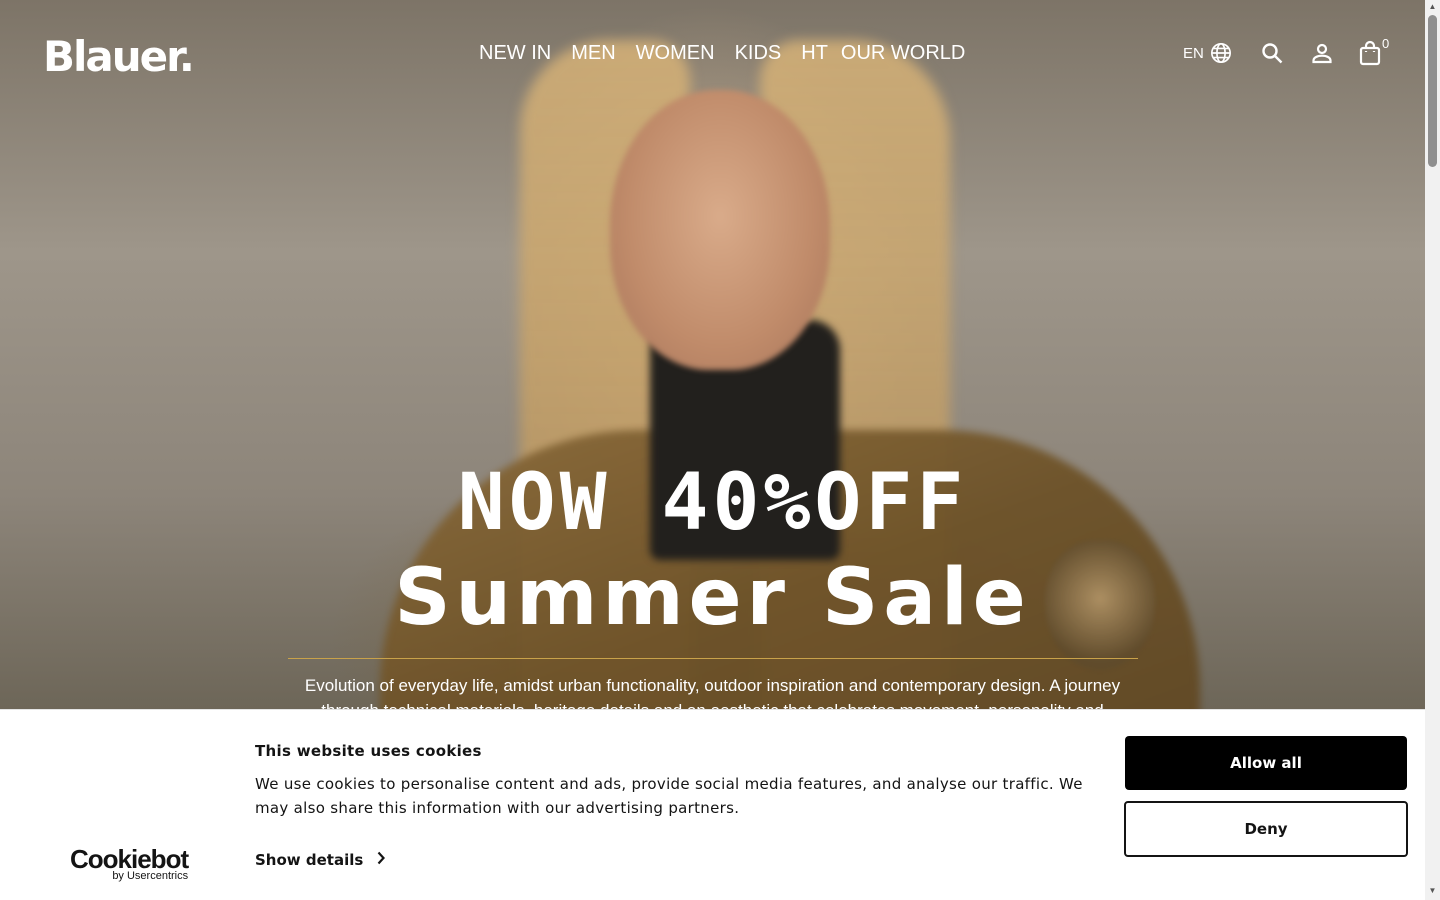 This screenshot has height=900, width=1440. What do you see at coordinates (593, 53) in the screenshot?
I see `nav-men: MEN` at bounding box center [593, 53].